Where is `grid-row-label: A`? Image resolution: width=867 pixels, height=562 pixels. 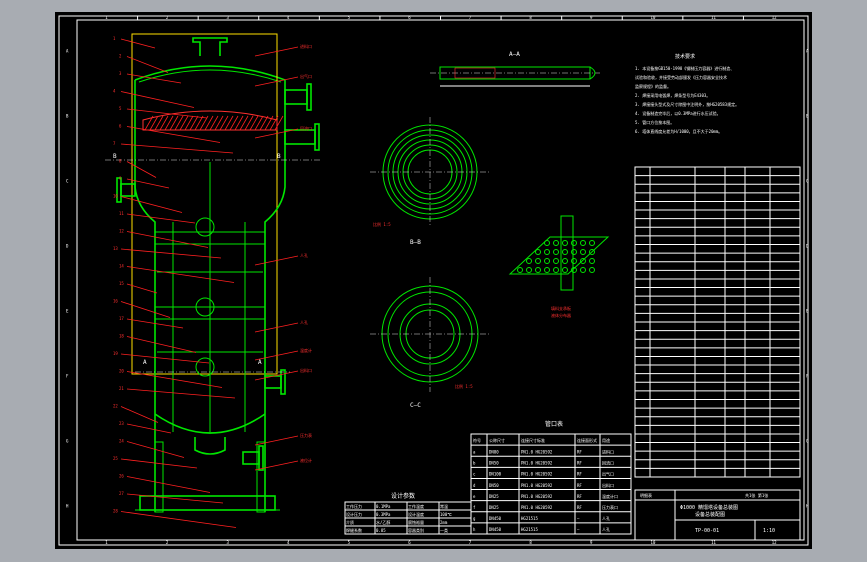 grid-row-label: A is located at coordinates (67, 51).